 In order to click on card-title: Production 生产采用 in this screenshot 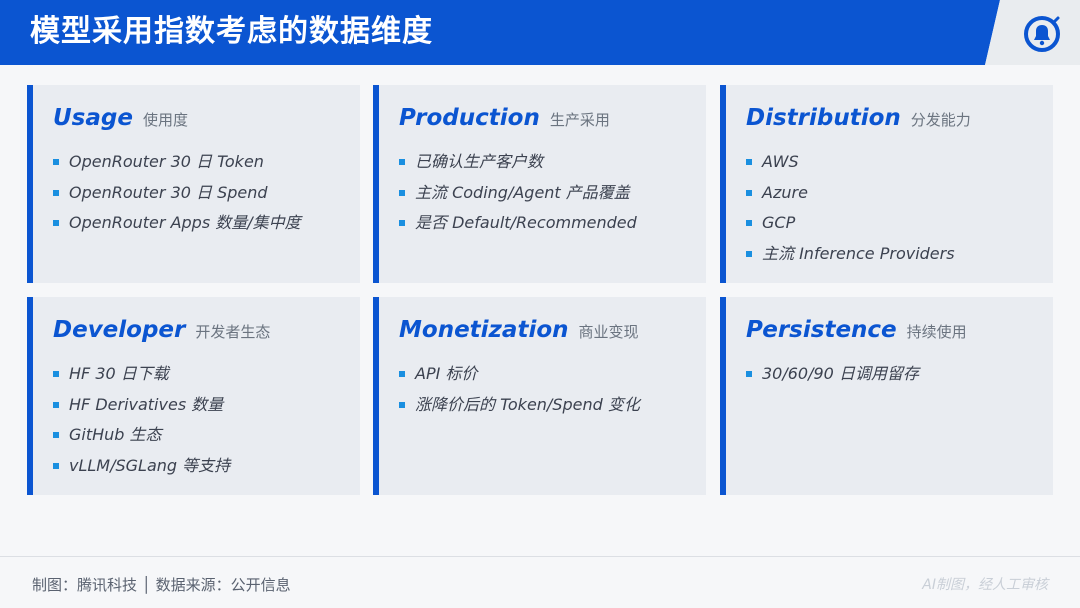, I will do `click(504, 118)`.